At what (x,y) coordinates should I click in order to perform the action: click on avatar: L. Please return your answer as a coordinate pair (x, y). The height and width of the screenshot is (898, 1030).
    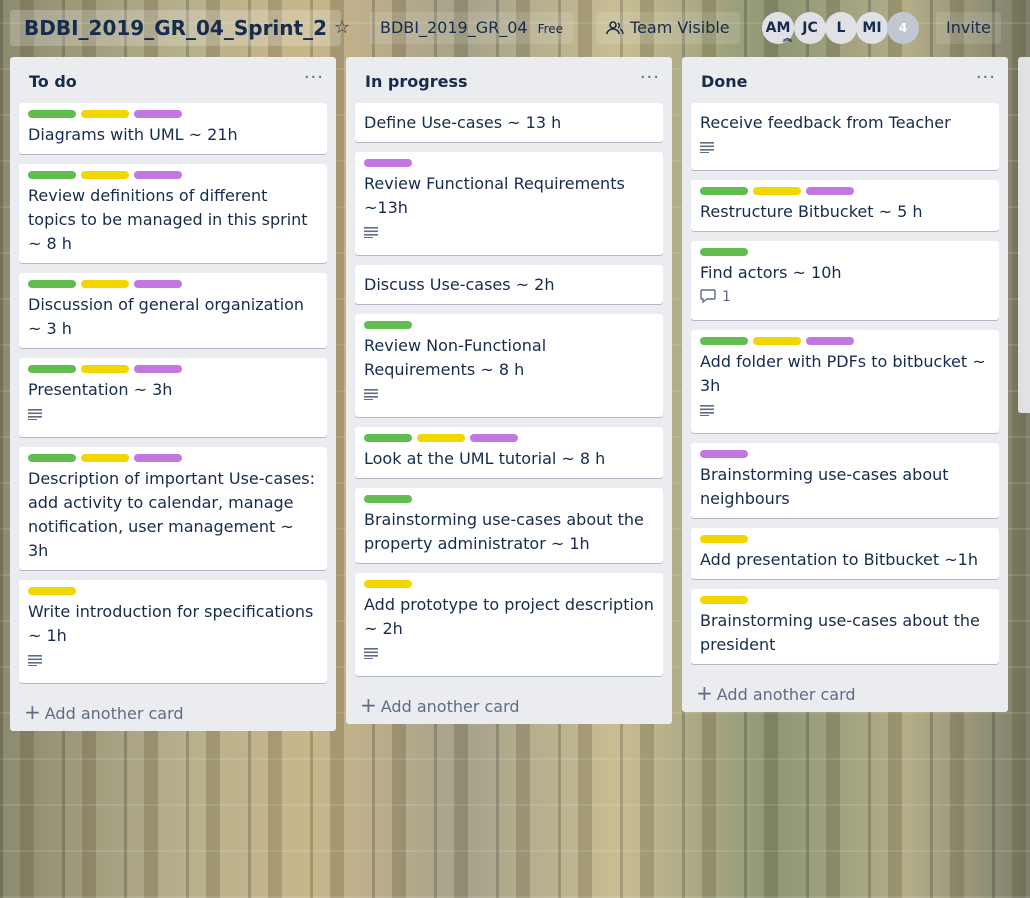
    Looking at the image, I should click on (841, 28).